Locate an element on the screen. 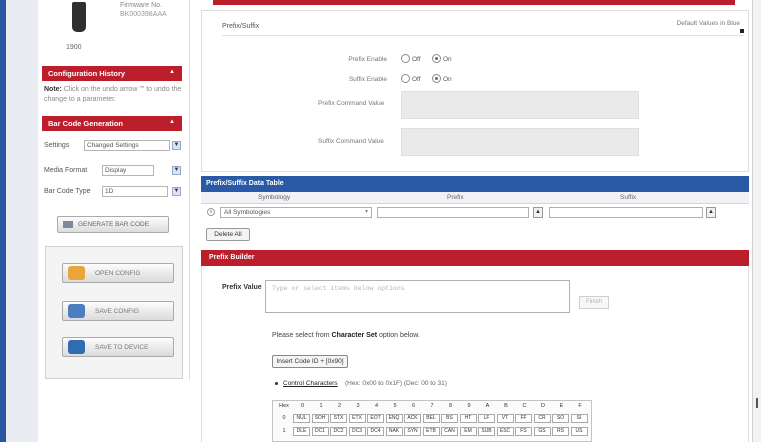  section-title: Prefix/Suffix is located at coordinates (241, 26).